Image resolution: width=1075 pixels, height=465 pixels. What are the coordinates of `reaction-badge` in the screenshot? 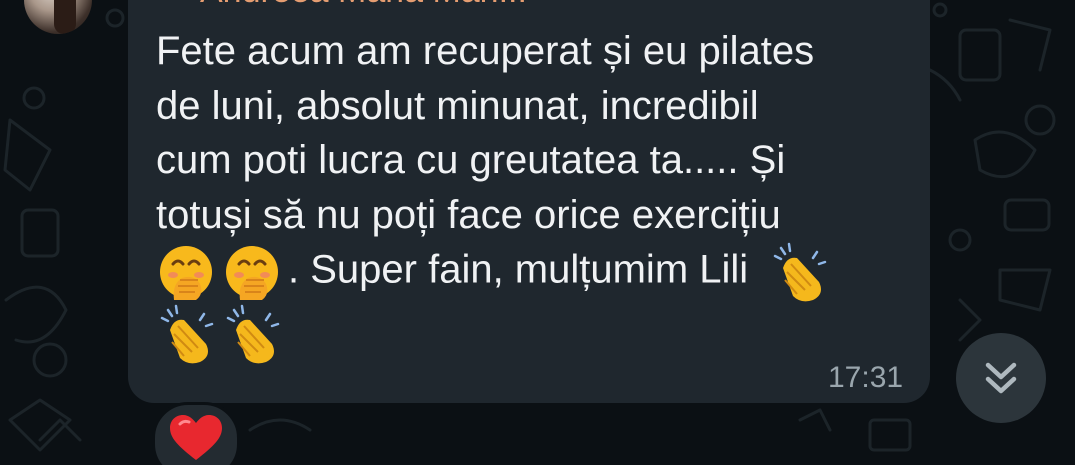 It's located at (196, 433).